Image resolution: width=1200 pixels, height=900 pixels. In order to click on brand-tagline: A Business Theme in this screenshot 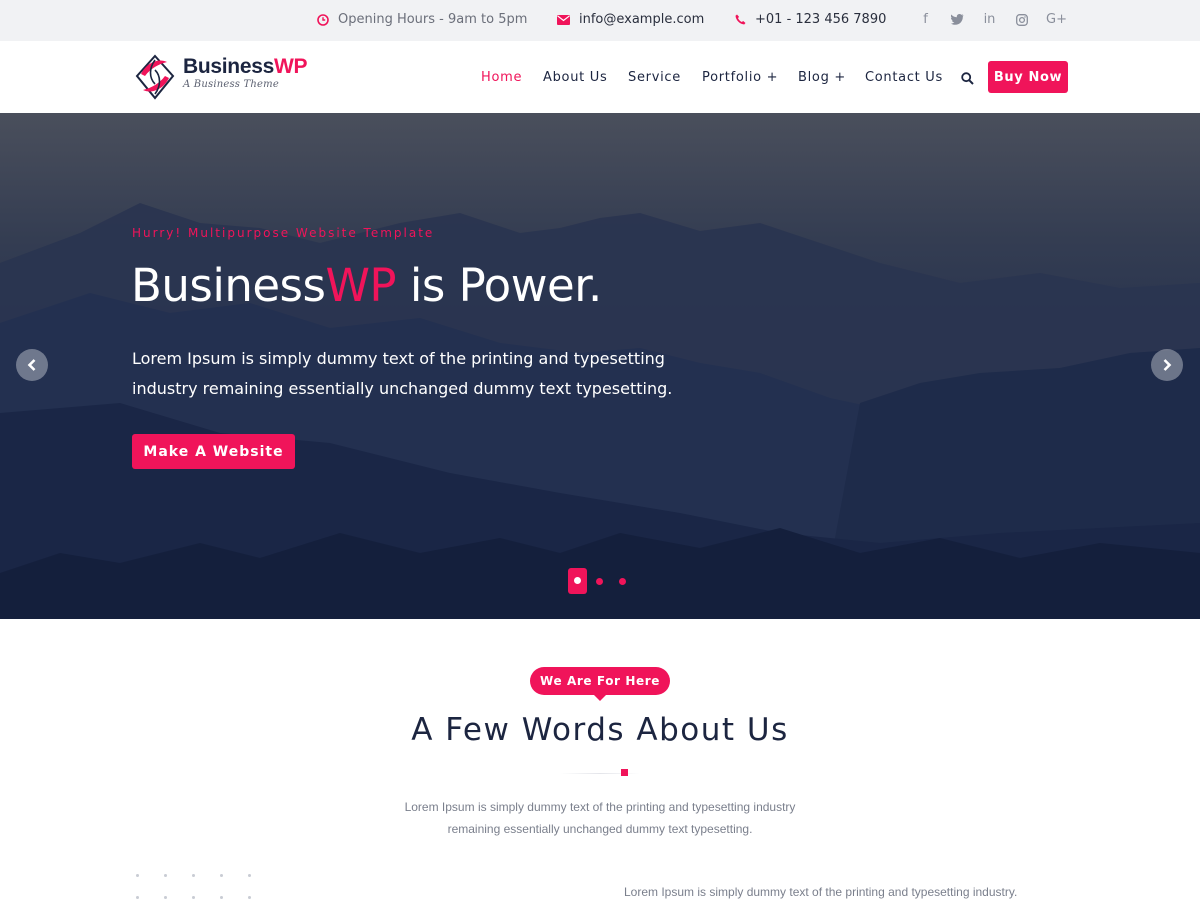, I will do `click(231, 84)`.